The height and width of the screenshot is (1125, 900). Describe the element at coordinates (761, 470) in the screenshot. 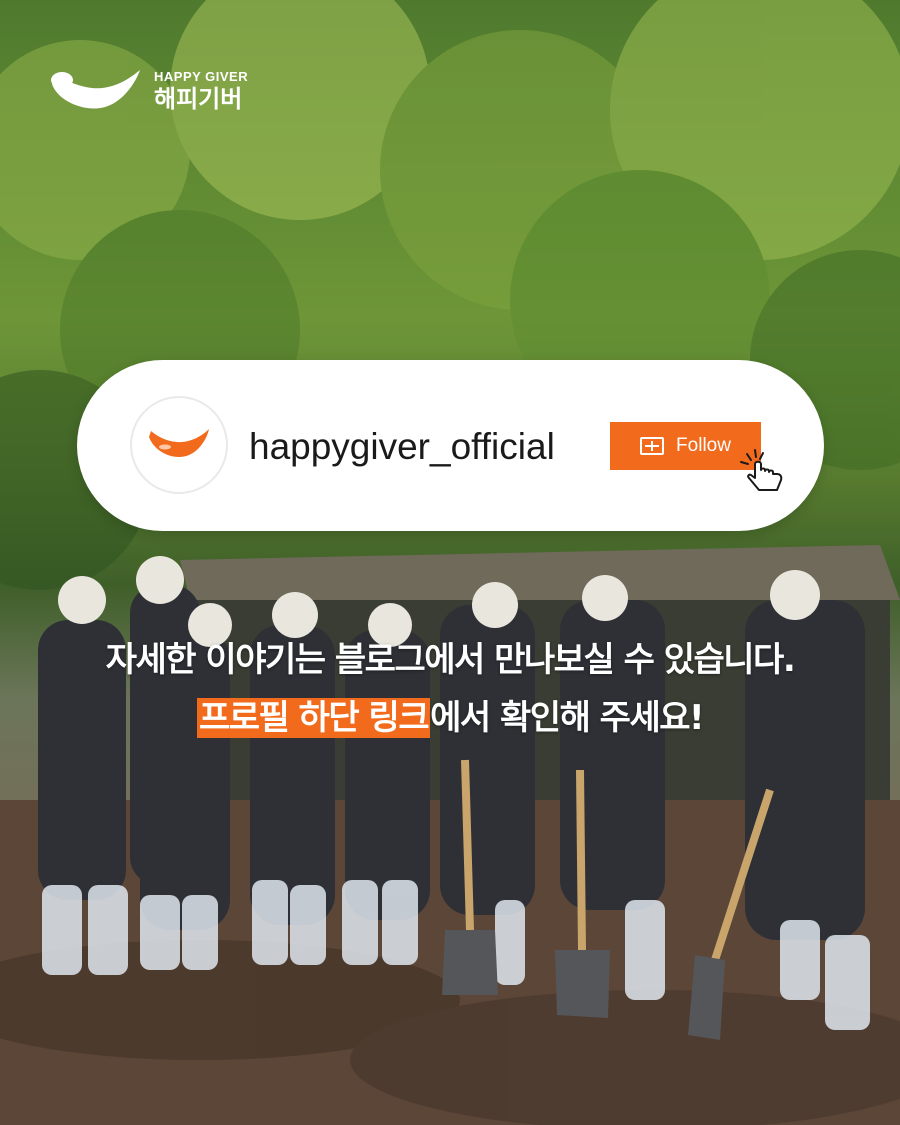

I see `pointer-hand-click-icon` at that location.